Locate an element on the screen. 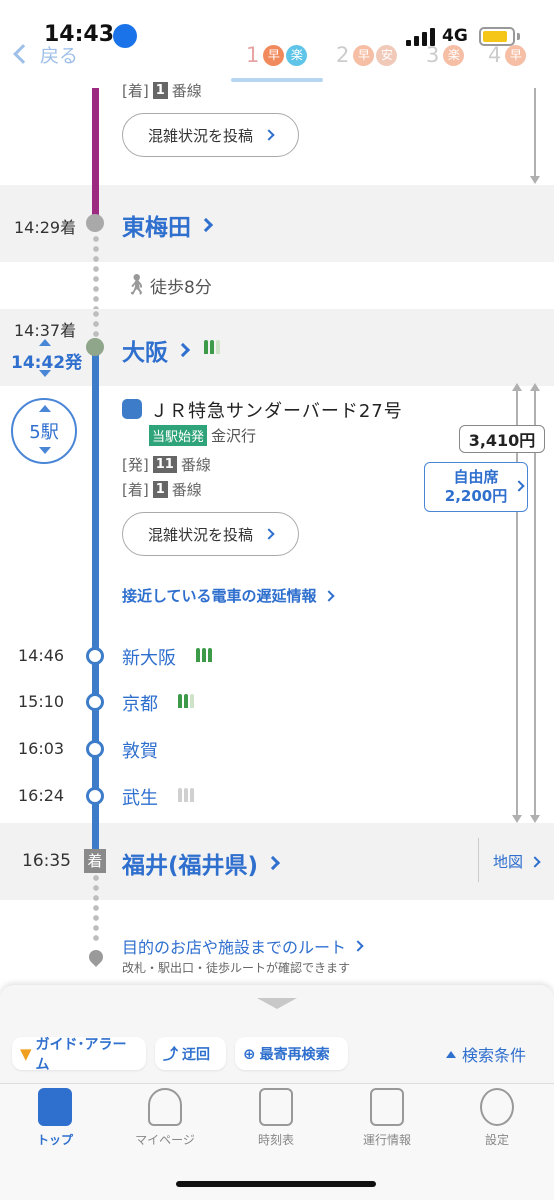 The height and width of the screenshot is (1200, 554). tab-service-info: 運行情報 is located at coordinates (387, 1123).